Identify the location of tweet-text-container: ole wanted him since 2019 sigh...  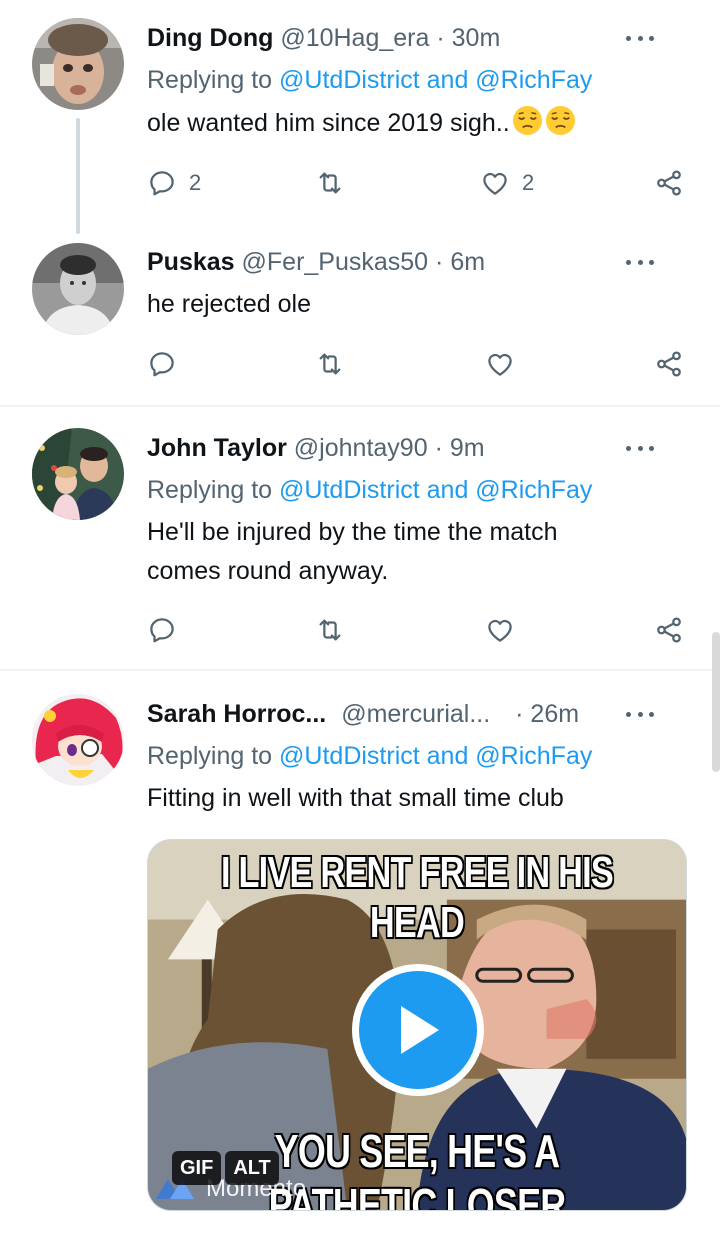
(413, 123).